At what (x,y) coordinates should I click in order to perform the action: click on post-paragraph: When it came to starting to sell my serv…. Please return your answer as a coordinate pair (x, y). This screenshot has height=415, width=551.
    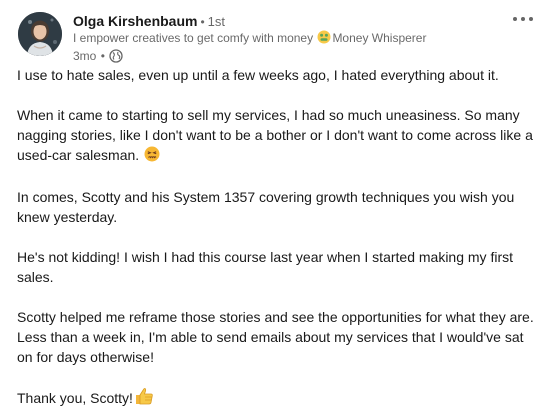
    Looking at the image, I should click on (278, 136).